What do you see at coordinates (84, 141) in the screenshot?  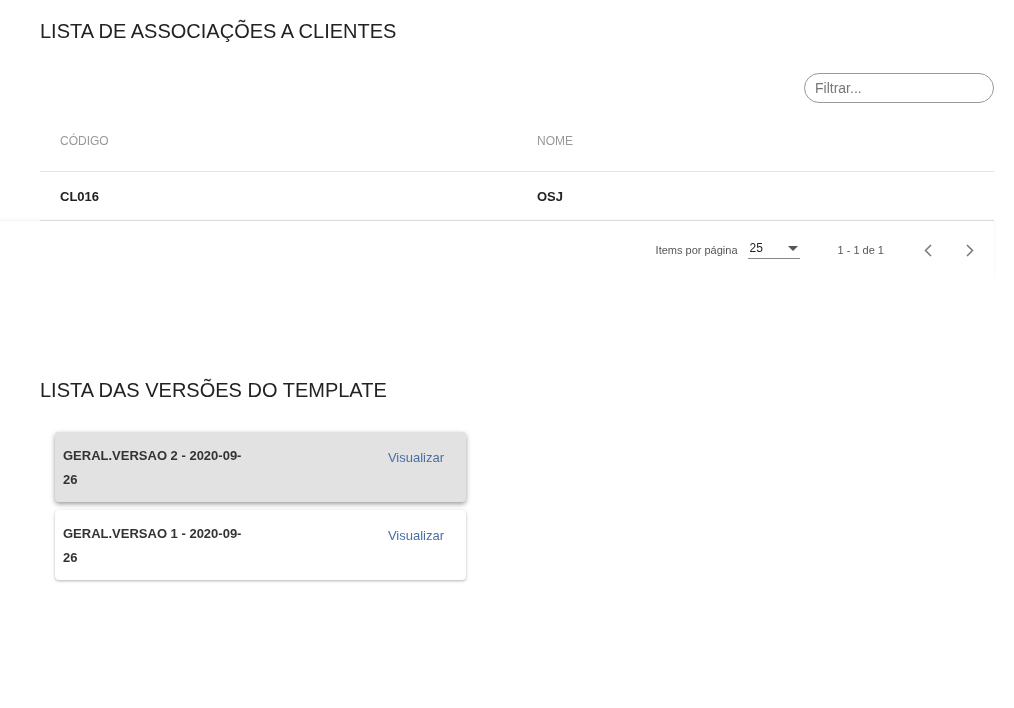 I see `column-header: CÓDIGO` at bounding box center [84, 141].